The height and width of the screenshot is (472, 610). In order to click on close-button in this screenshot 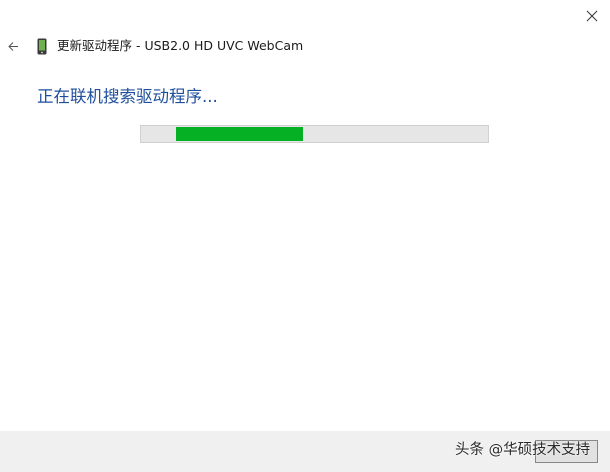, I will do `click(592, 16)`.